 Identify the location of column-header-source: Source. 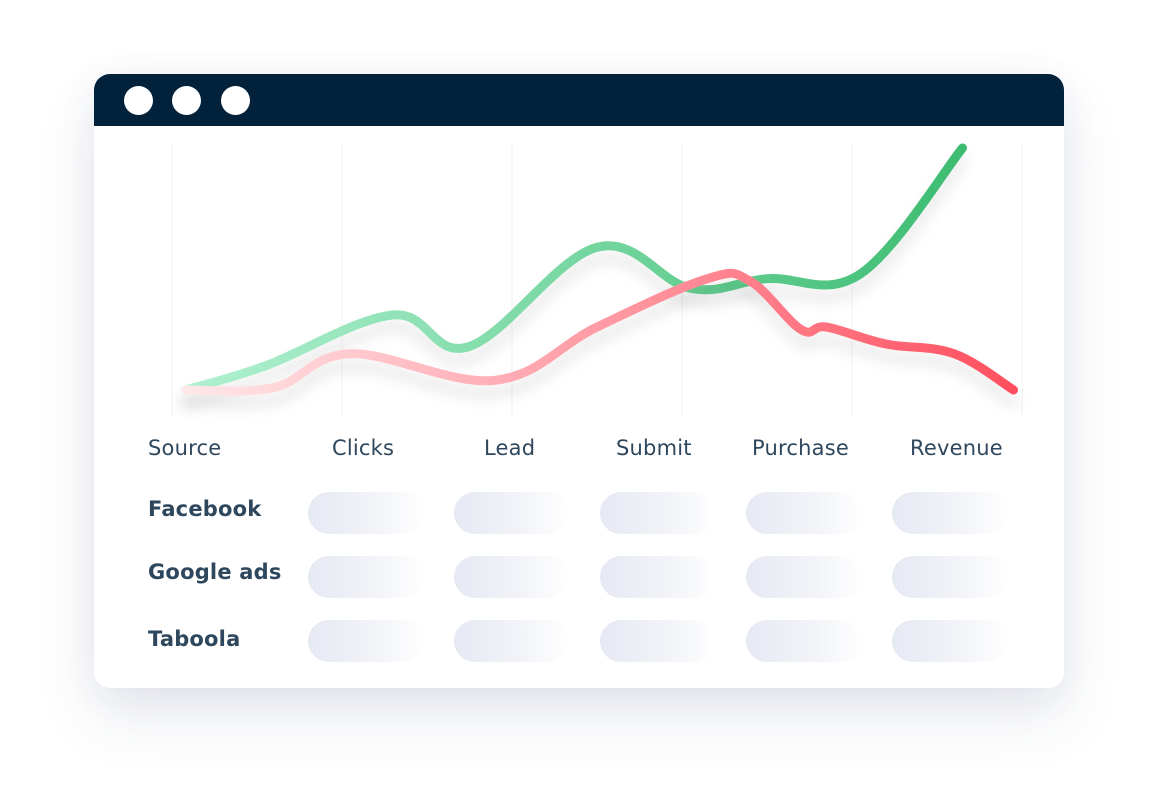
(185, 448).